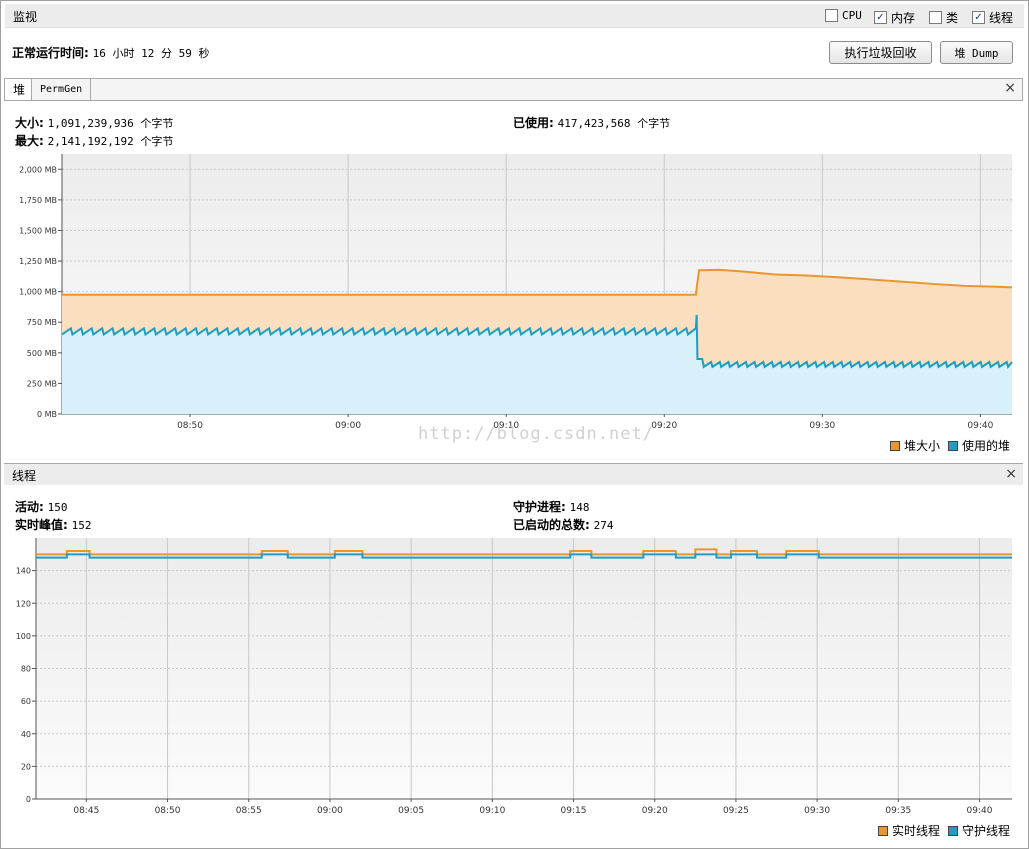  What do you see at coordinates (28, 799) in the screenshot?
I see `y-tick-label: 0` at bounding box center [28, 799].